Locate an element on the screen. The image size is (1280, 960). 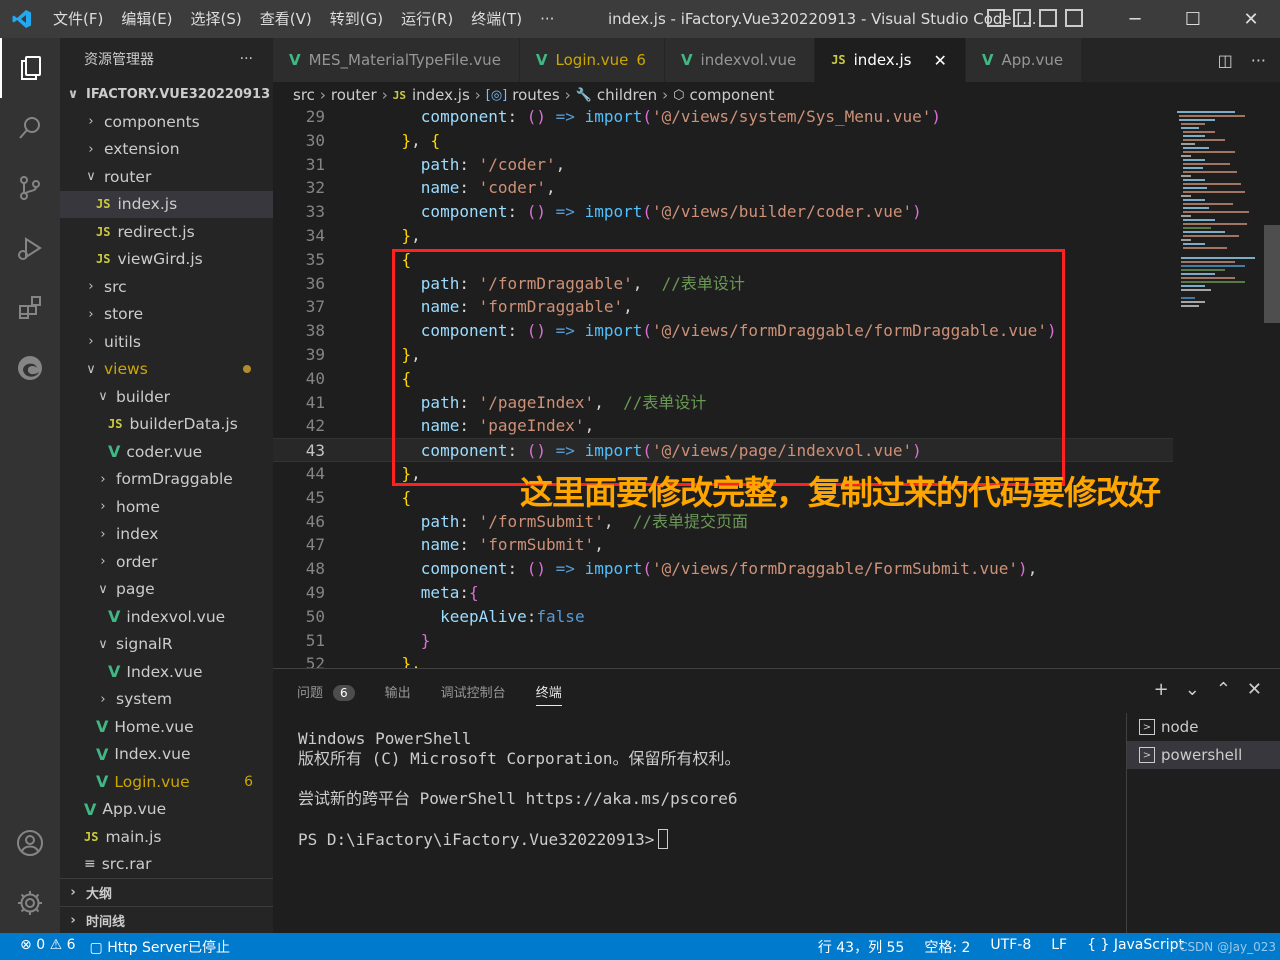
source-control-icon is located at coordinates (30, 188).